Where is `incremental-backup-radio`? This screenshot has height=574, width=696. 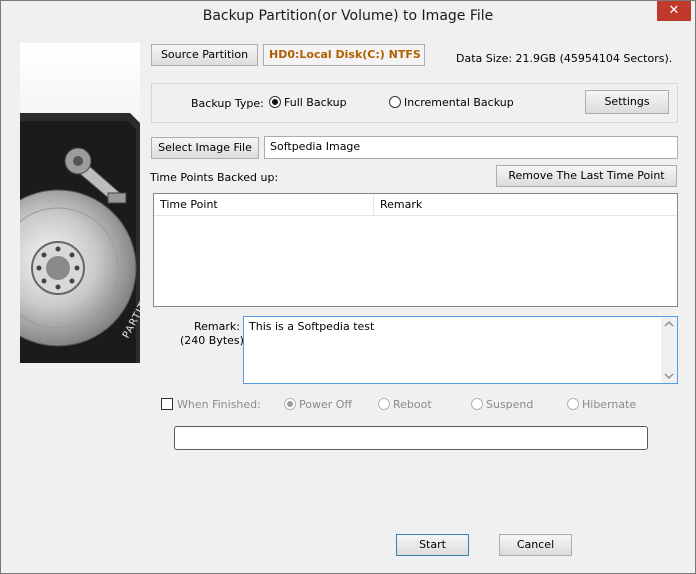 incremental-backup-radio is located at coordinates (395, 102).